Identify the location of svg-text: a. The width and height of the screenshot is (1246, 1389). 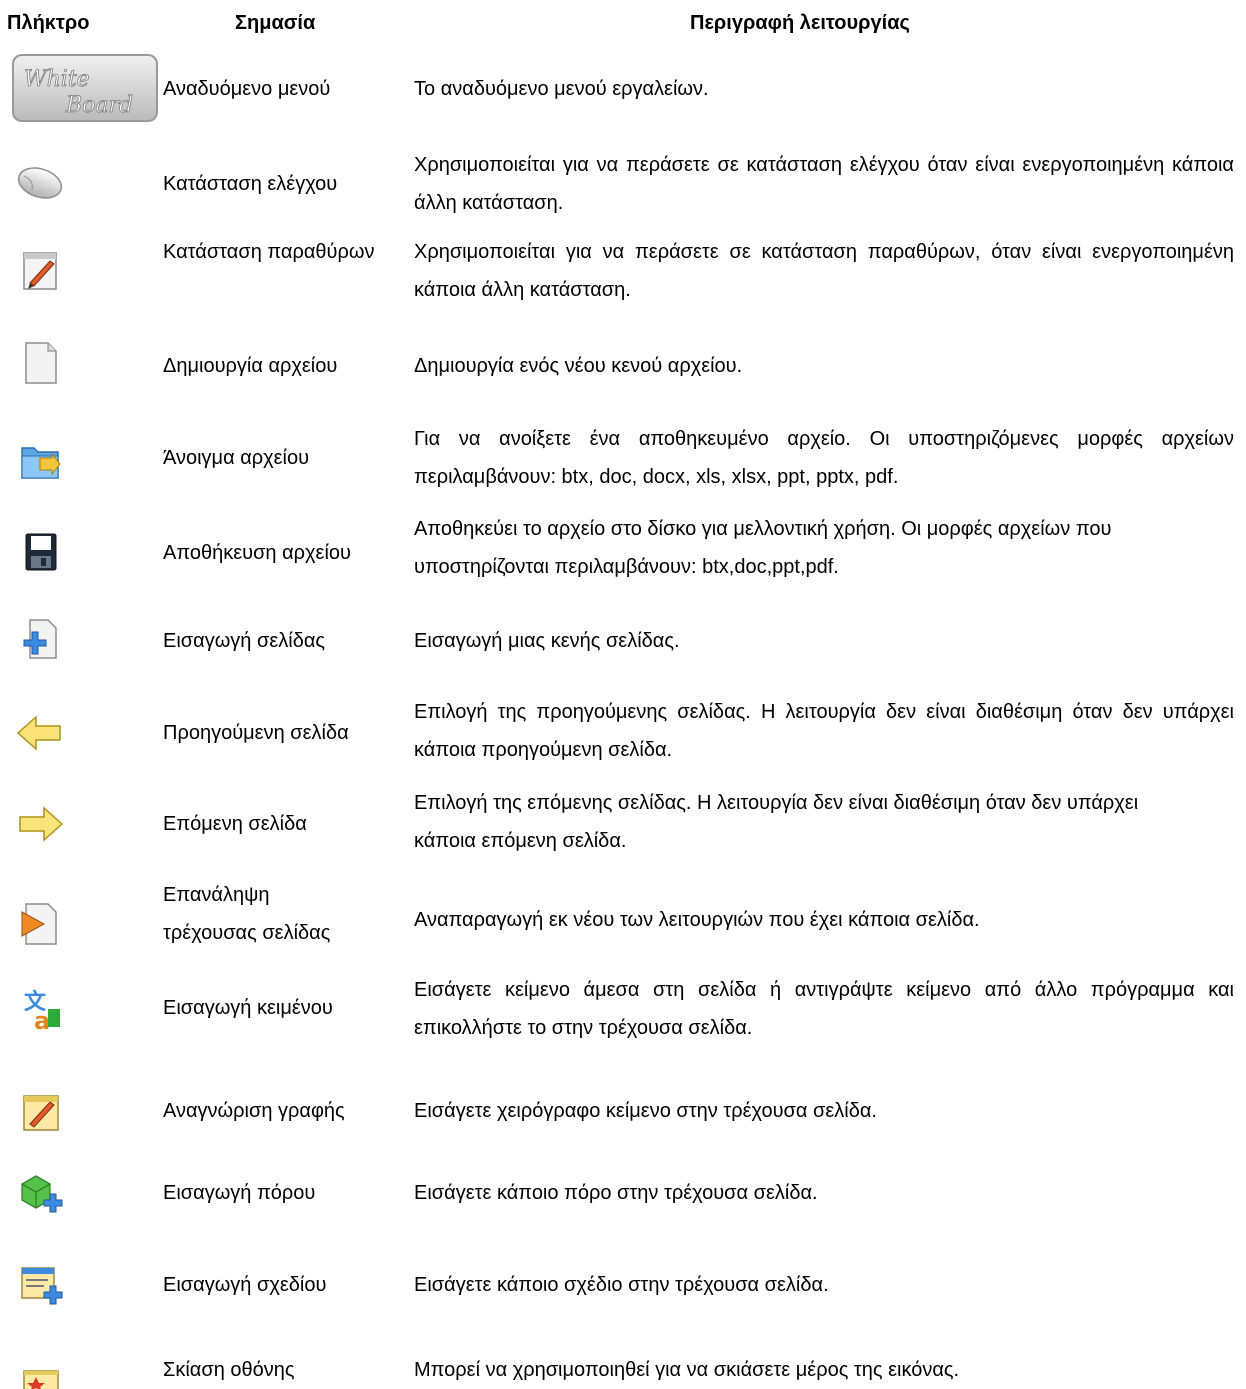
(42, 1019).